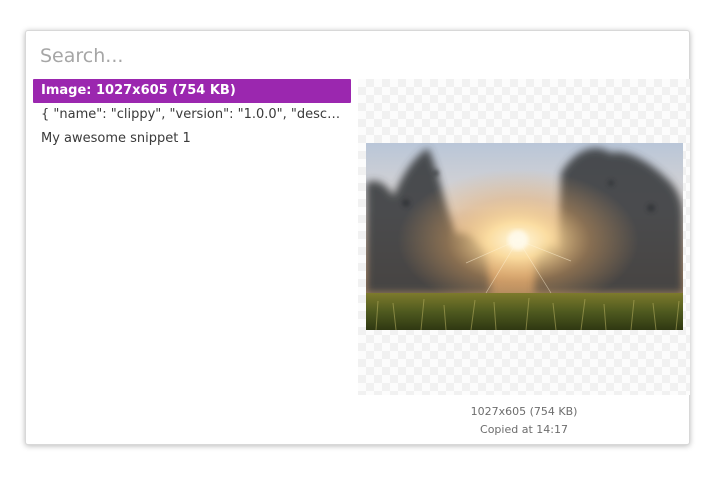 This screenshot has width=720, height=480. What do you see at coordinates (524, 421) in the screenshot?
I see `preview-metadata: 1027x605 (754 KB) Copied at 14:17` at bounding box center [524, 421].